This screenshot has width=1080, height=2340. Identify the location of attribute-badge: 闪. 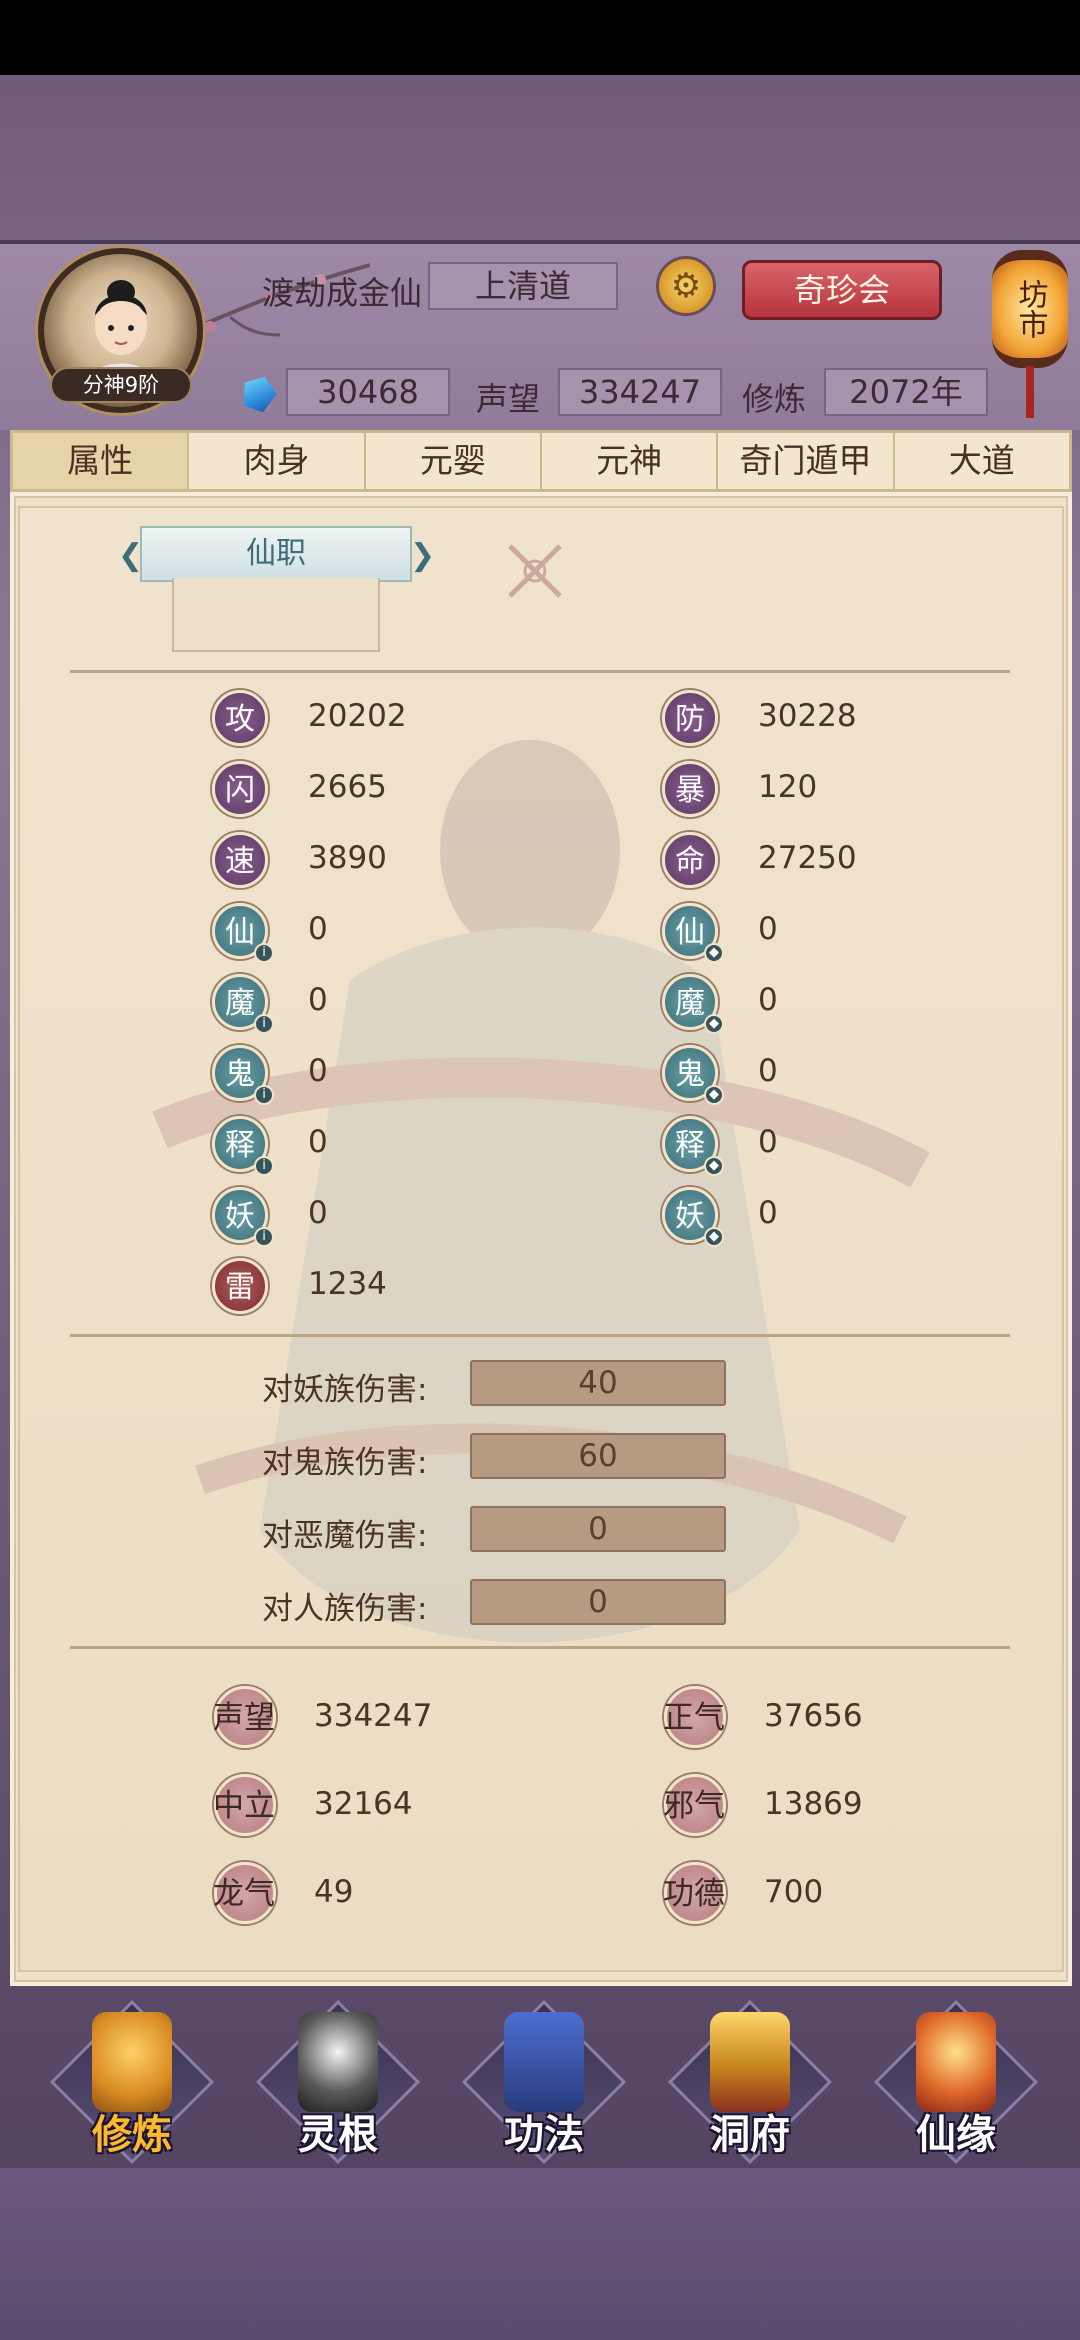
(240, 789).